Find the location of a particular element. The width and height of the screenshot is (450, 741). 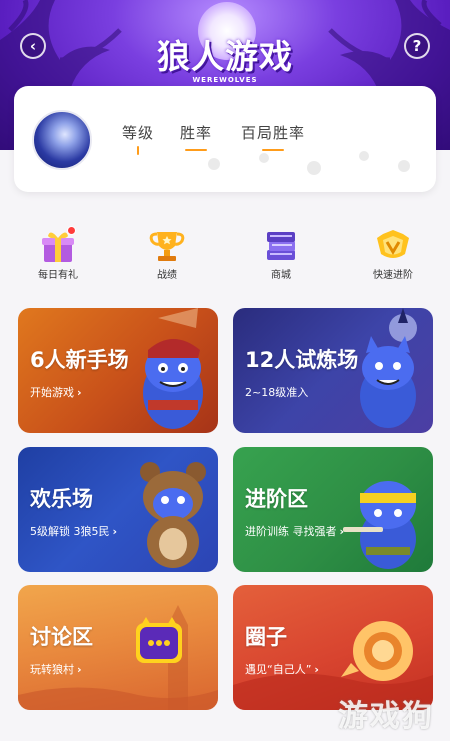

mode-subtitle-text: 遇见“自己人” is located at coordinates (278, 669).